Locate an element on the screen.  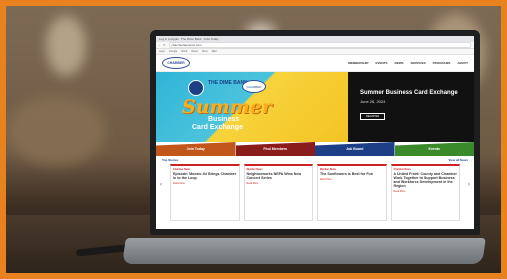
quick-links: Join Today Find Members Job Board Events is located at coordinates (315, 149).